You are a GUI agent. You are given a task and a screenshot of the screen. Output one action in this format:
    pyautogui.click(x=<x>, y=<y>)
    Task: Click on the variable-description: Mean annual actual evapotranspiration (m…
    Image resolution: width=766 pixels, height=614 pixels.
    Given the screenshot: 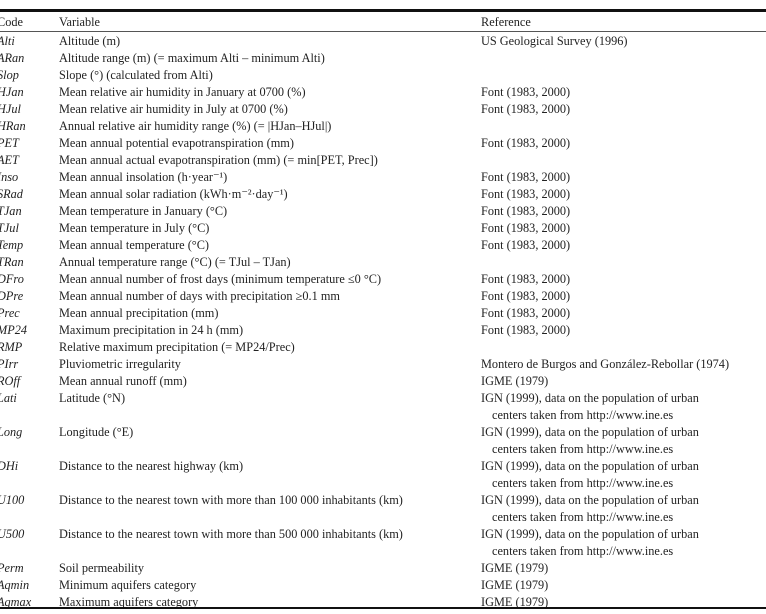 What is the action you would take?
    pyautogui.click(x=218, y=160)
    